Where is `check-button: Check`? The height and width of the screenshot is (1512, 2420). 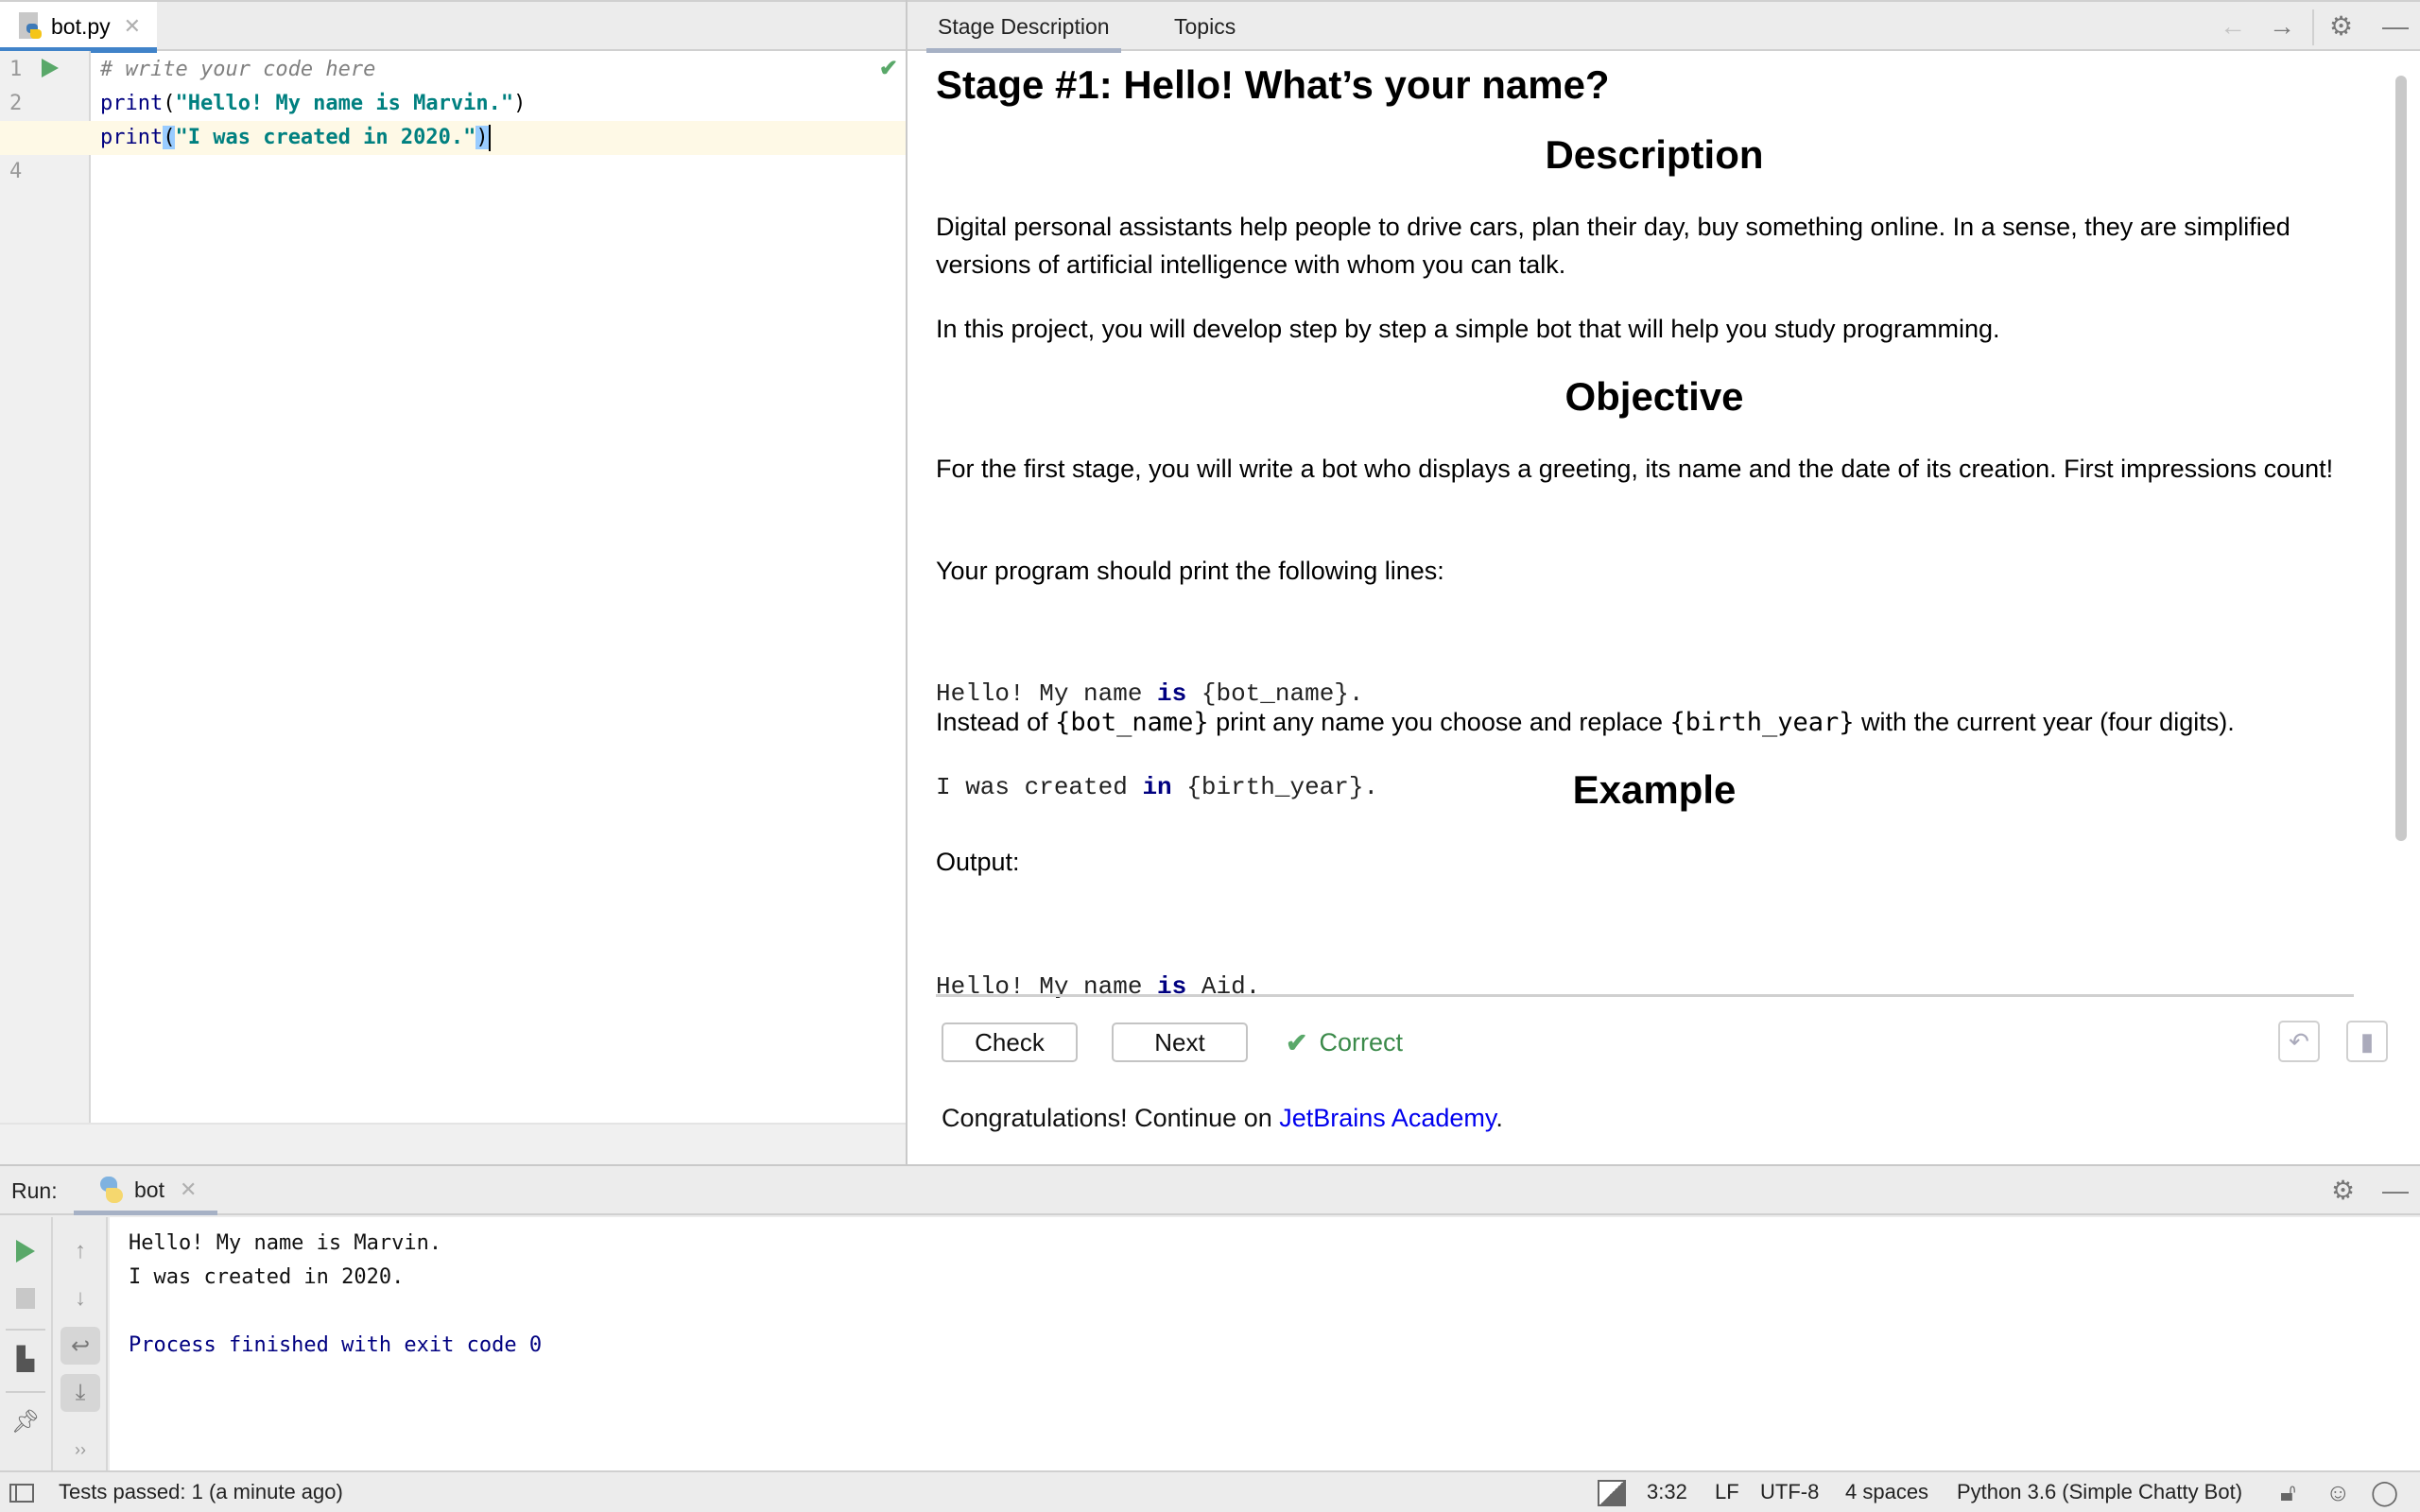
check-button: Check is located at coordinates (1010, 1042).